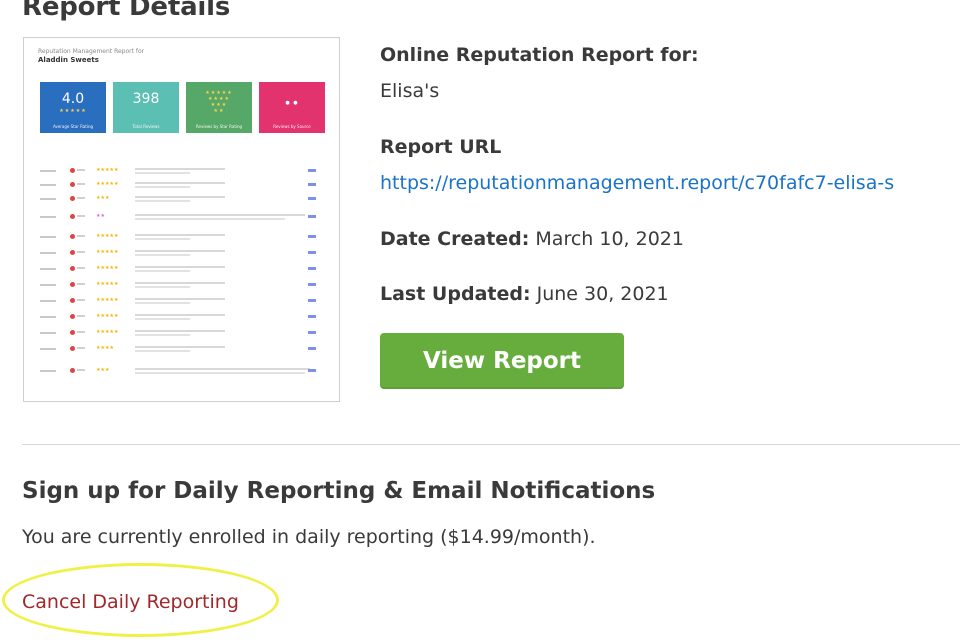 Image resolution: width=960 pixels, height=640 pixels. I want to click on source-icon: ● ●, so click(292, 103).